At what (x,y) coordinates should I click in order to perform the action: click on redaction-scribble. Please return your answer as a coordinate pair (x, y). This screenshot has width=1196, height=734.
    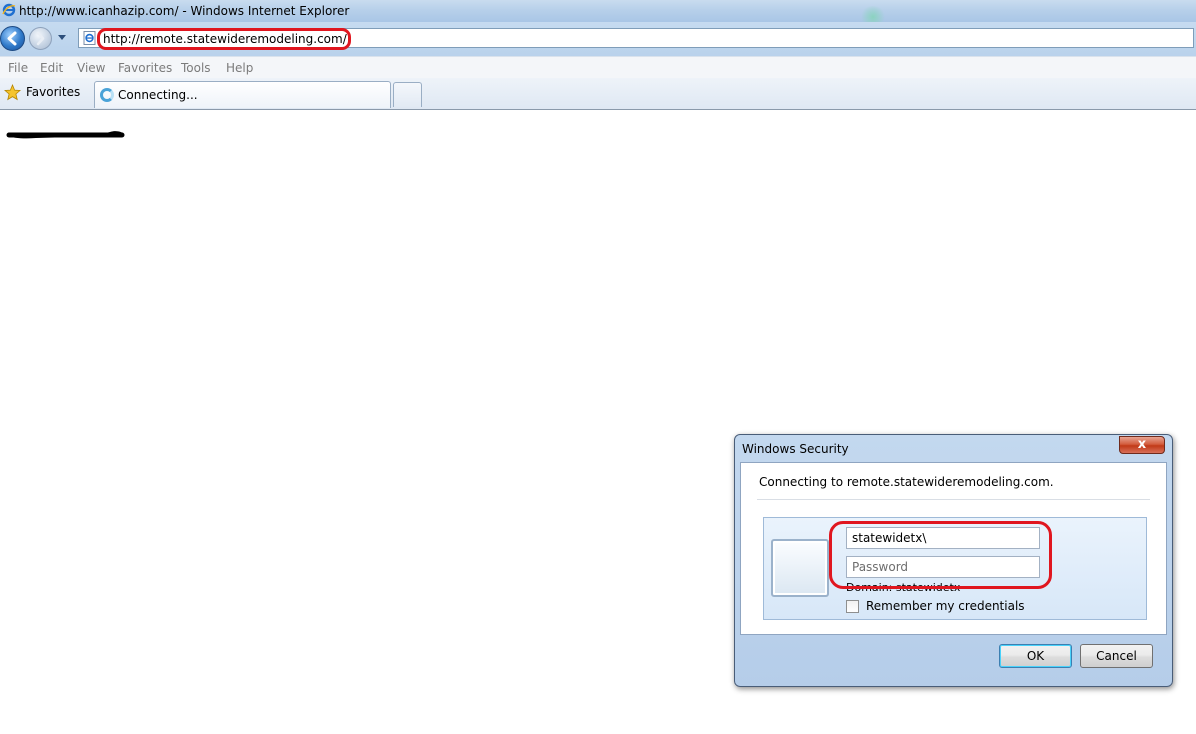
    Looking at the image, I should click on (65, 135).